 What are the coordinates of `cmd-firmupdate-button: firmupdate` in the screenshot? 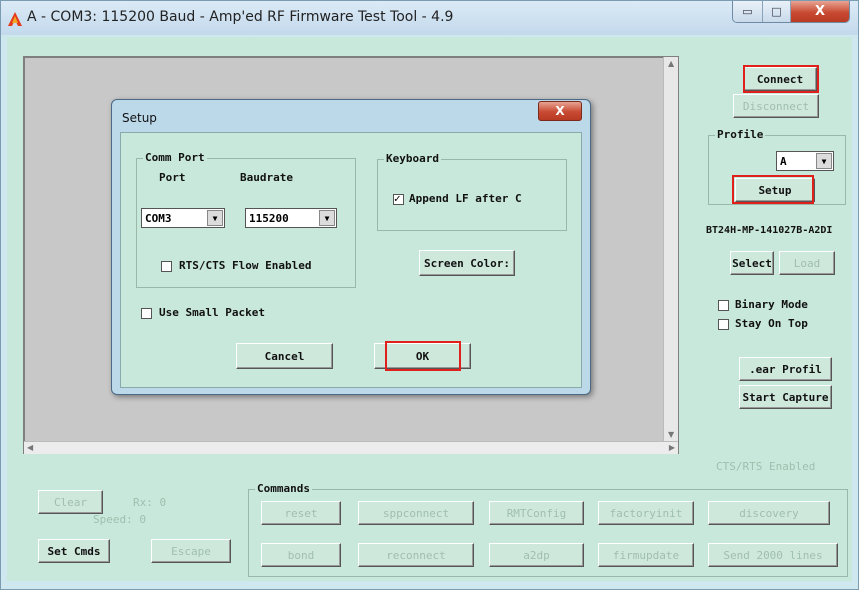 It's located at (646, 555).